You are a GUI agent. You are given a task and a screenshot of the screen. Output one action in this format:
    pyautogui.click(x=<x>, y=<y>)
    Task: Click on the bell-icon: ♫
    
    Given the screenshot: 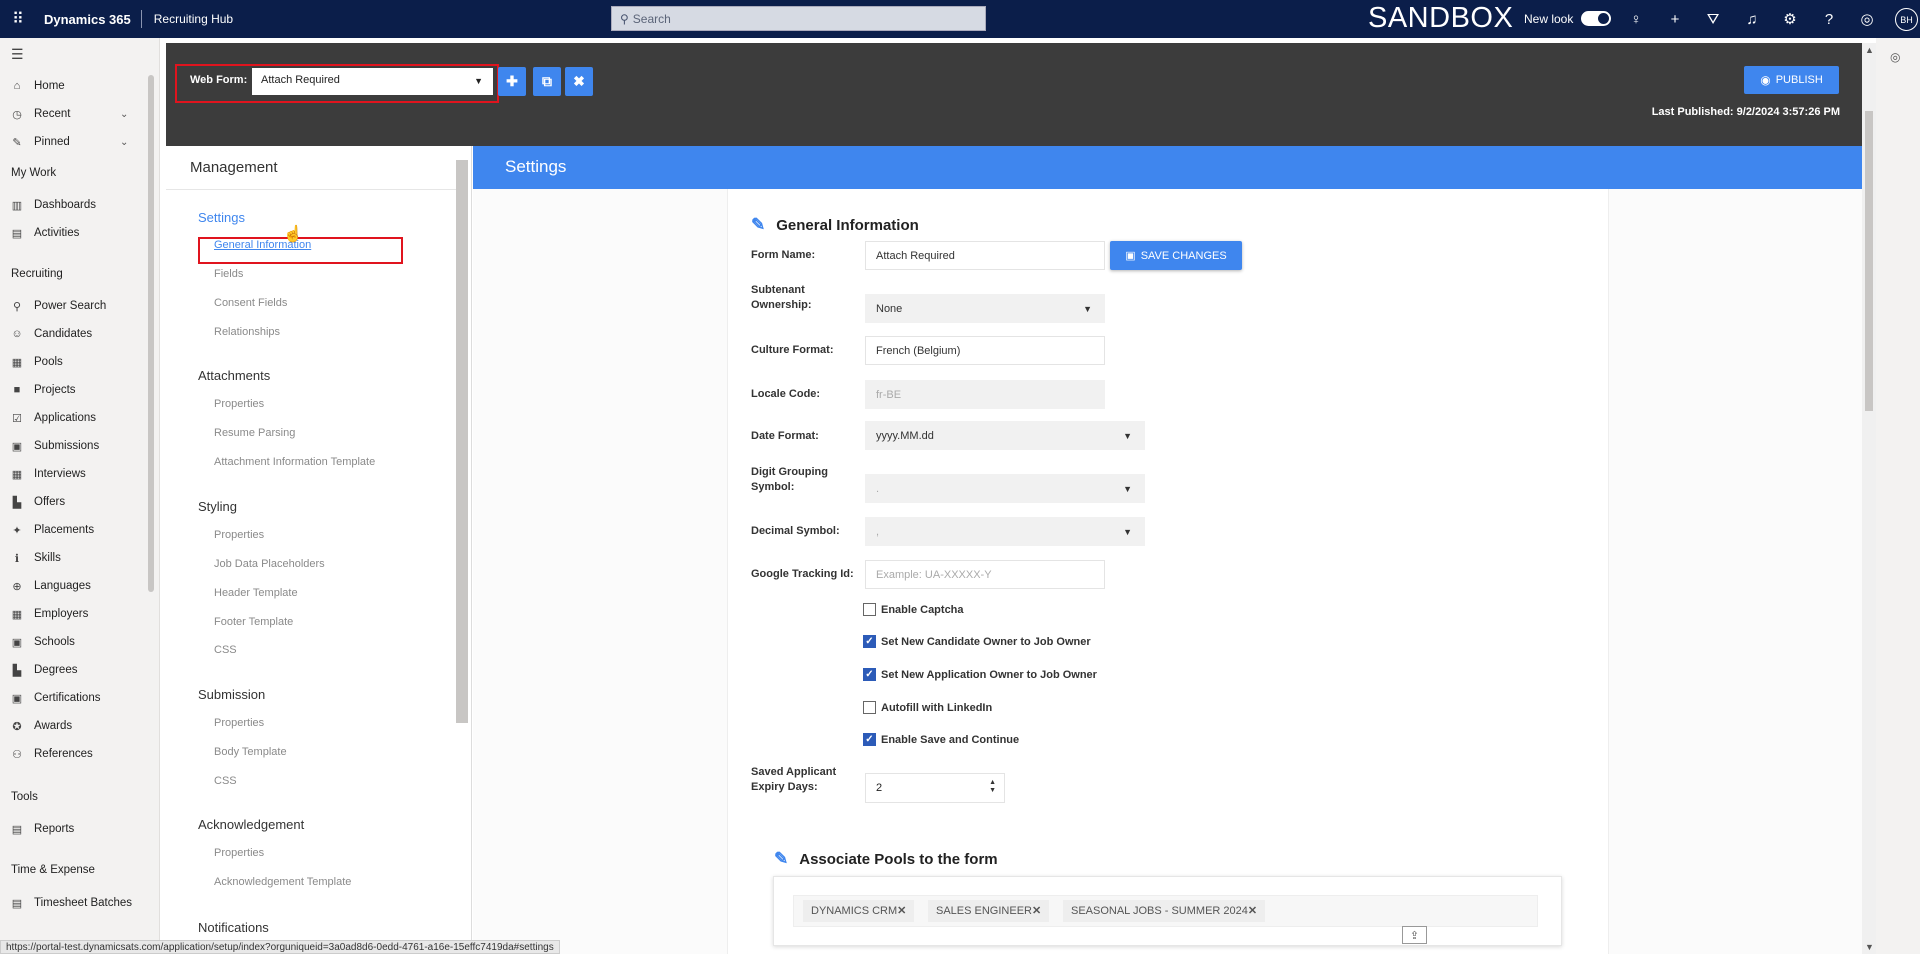 What is the action you would take?
    pyautogui.click(x=1752, y=19)
    